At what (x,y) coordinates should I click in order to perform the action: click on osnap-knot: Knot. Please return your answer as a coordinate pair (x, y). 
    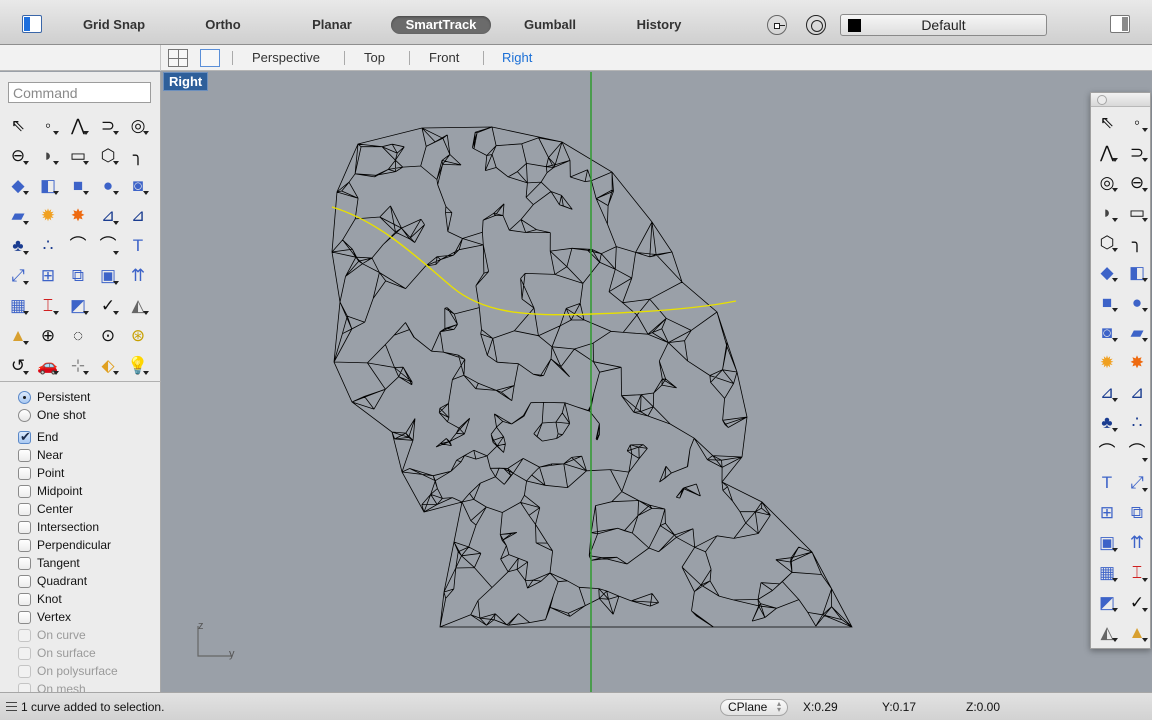
    Looking at the image, I should click on (88, 599).